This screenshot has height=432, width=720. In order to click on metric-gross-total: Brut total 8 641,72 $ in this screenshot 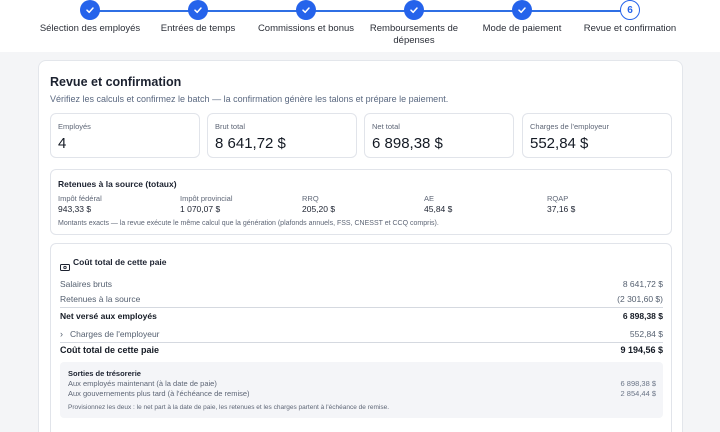, I will do `click(282, 135)`.